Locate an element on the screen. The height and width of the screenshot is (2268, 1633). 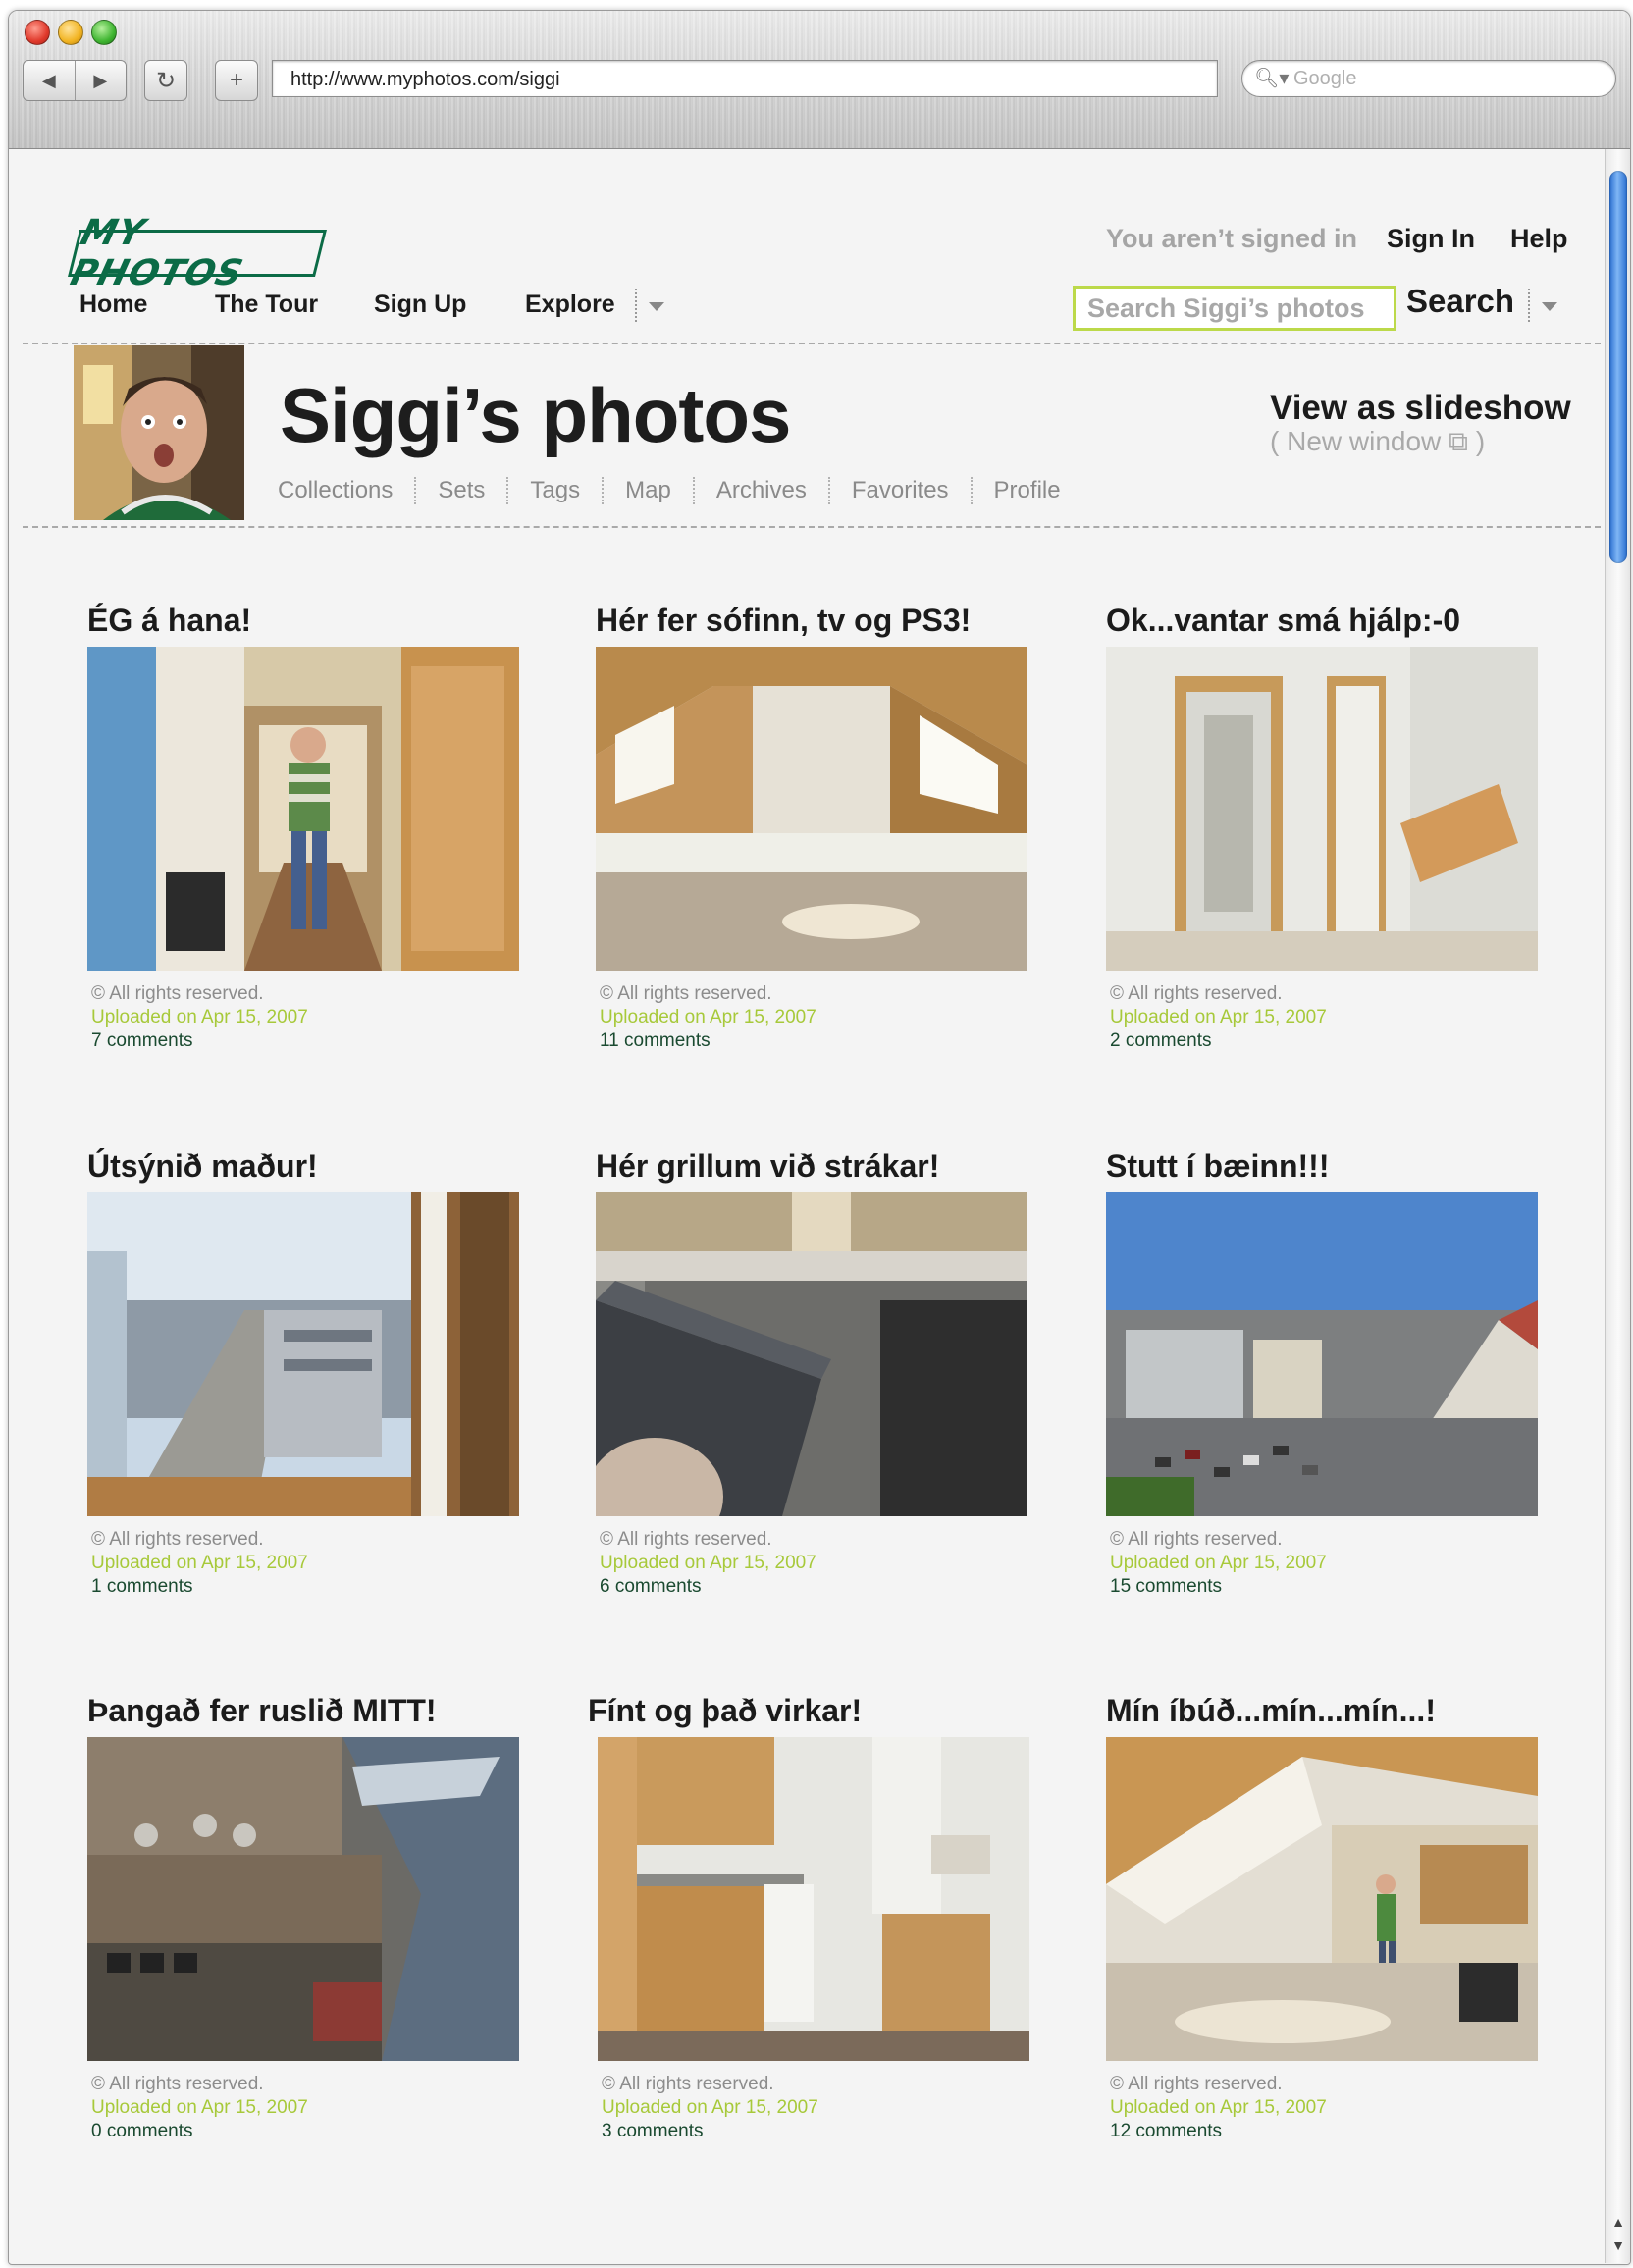
scrollbar-thumb is located at coordinates (1618, 367).